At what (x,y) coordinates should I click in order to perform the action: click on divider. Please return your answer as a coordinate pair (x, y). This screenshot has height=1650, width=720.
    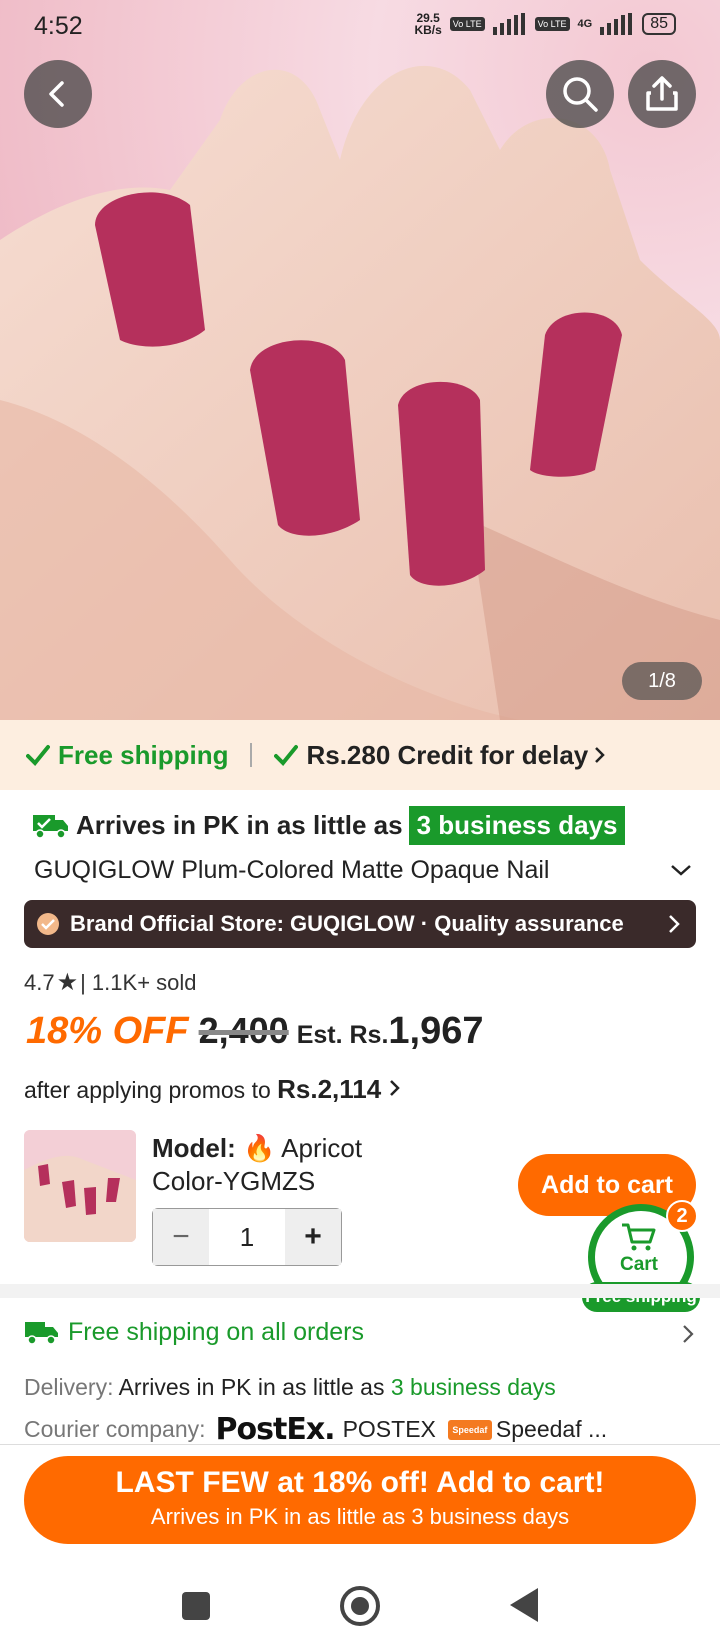
    Looking at the image, I should click on (251, 755).